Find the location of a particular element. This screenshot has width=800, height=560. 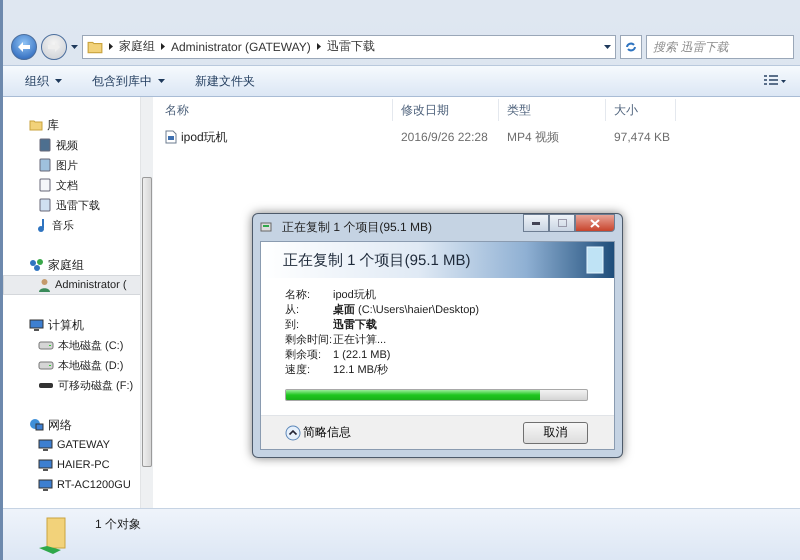

table-cell-text: 97,474 KB is located at coordinates (642, 137).